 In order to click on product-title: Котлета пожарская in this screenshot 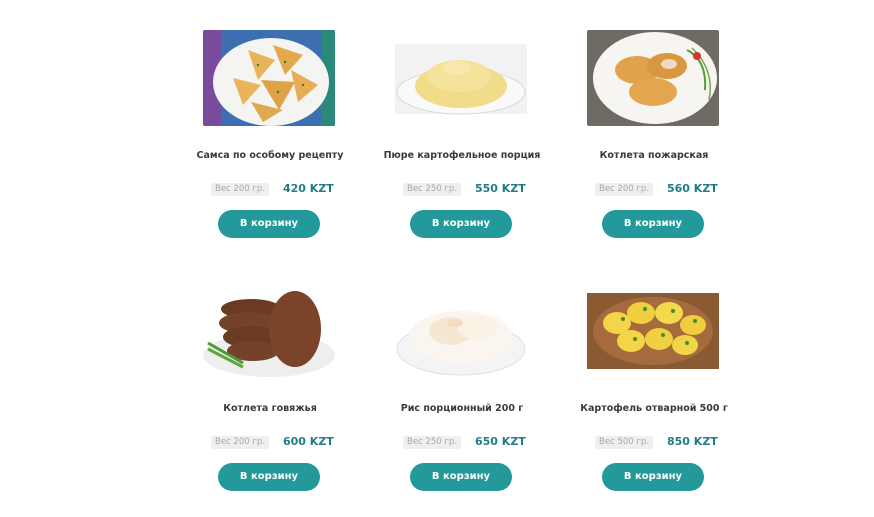, I will do `click(654, 155)`.